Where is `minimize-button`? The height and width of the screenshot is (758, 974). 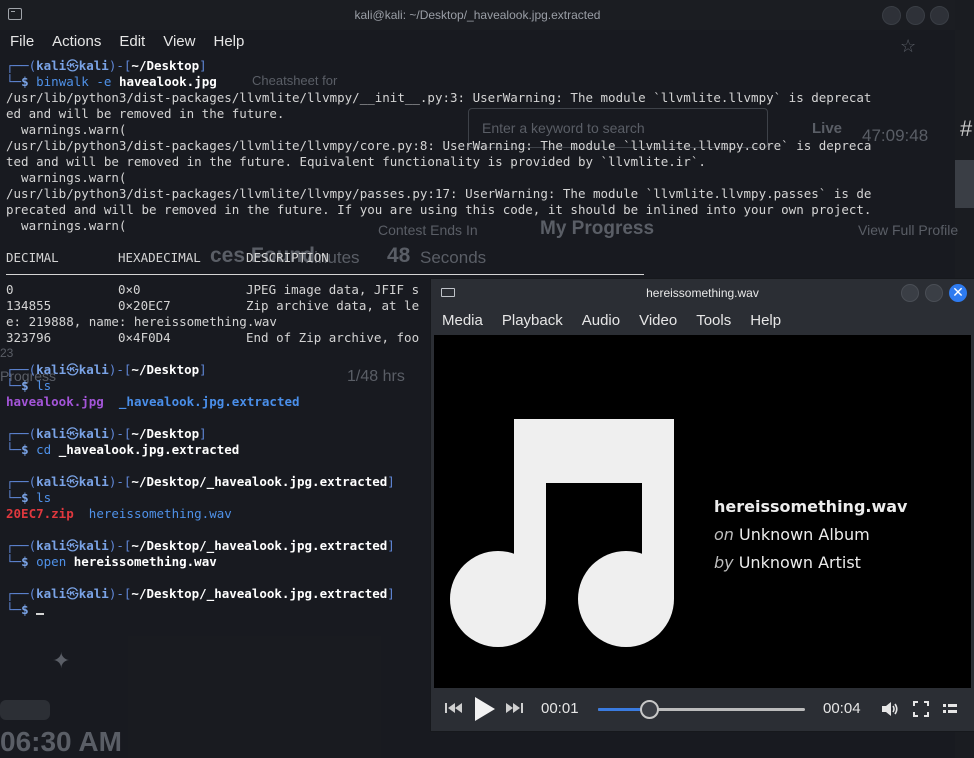 minimize-button is located at coordinates (891, 15).